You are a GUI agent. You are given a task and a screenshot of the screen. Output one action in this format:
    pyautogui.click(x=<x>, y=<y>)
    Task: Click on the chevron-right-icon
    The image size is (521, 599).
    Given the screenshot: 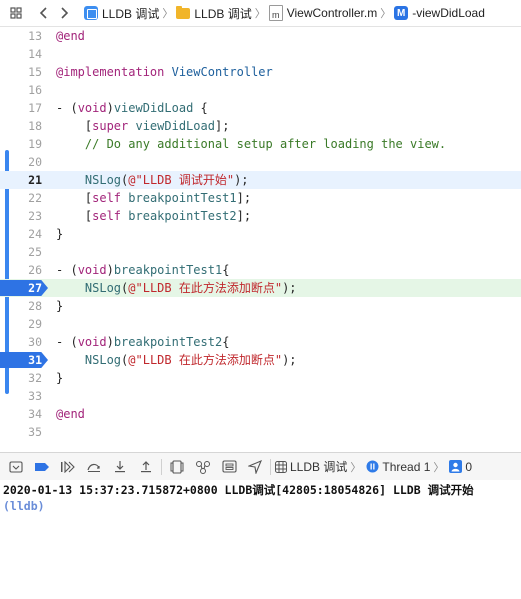 What is the action you would take?
    pyautogui.click(x=64, y=13)
    